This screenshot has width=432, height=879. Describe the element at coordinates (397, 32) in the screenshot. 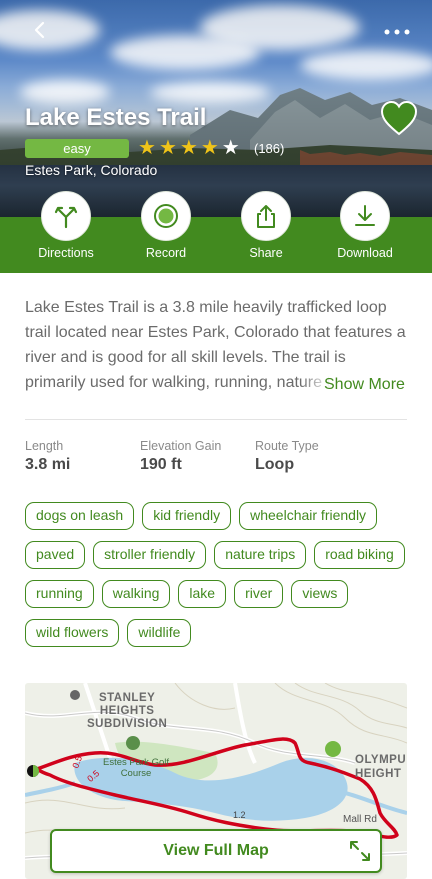

I see `more-dots-icon` at that location.